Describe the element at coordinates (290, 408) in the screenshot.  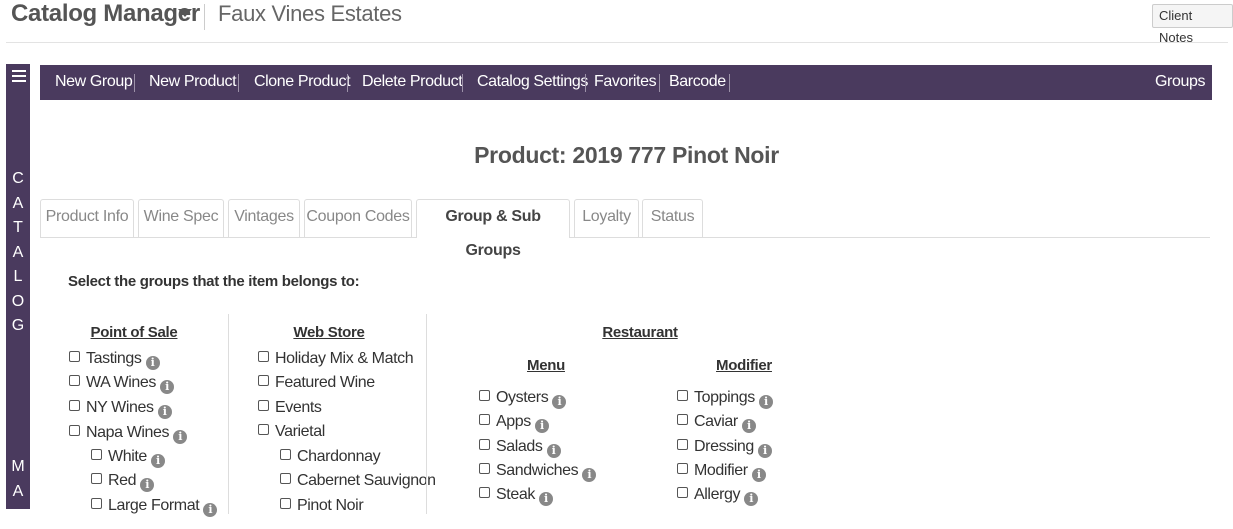
I see `list-item: Events` at that location.